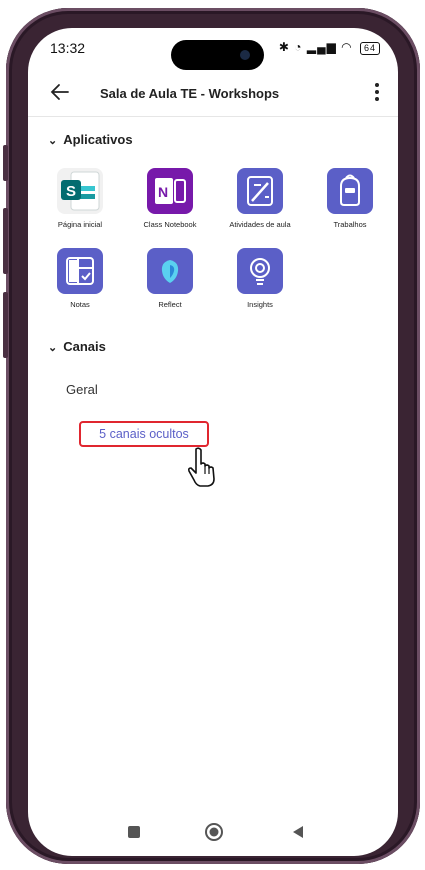  I want to click on status-icons: ✱ ◔ ▂▄▆ ◠ 64, so click(329, 47).